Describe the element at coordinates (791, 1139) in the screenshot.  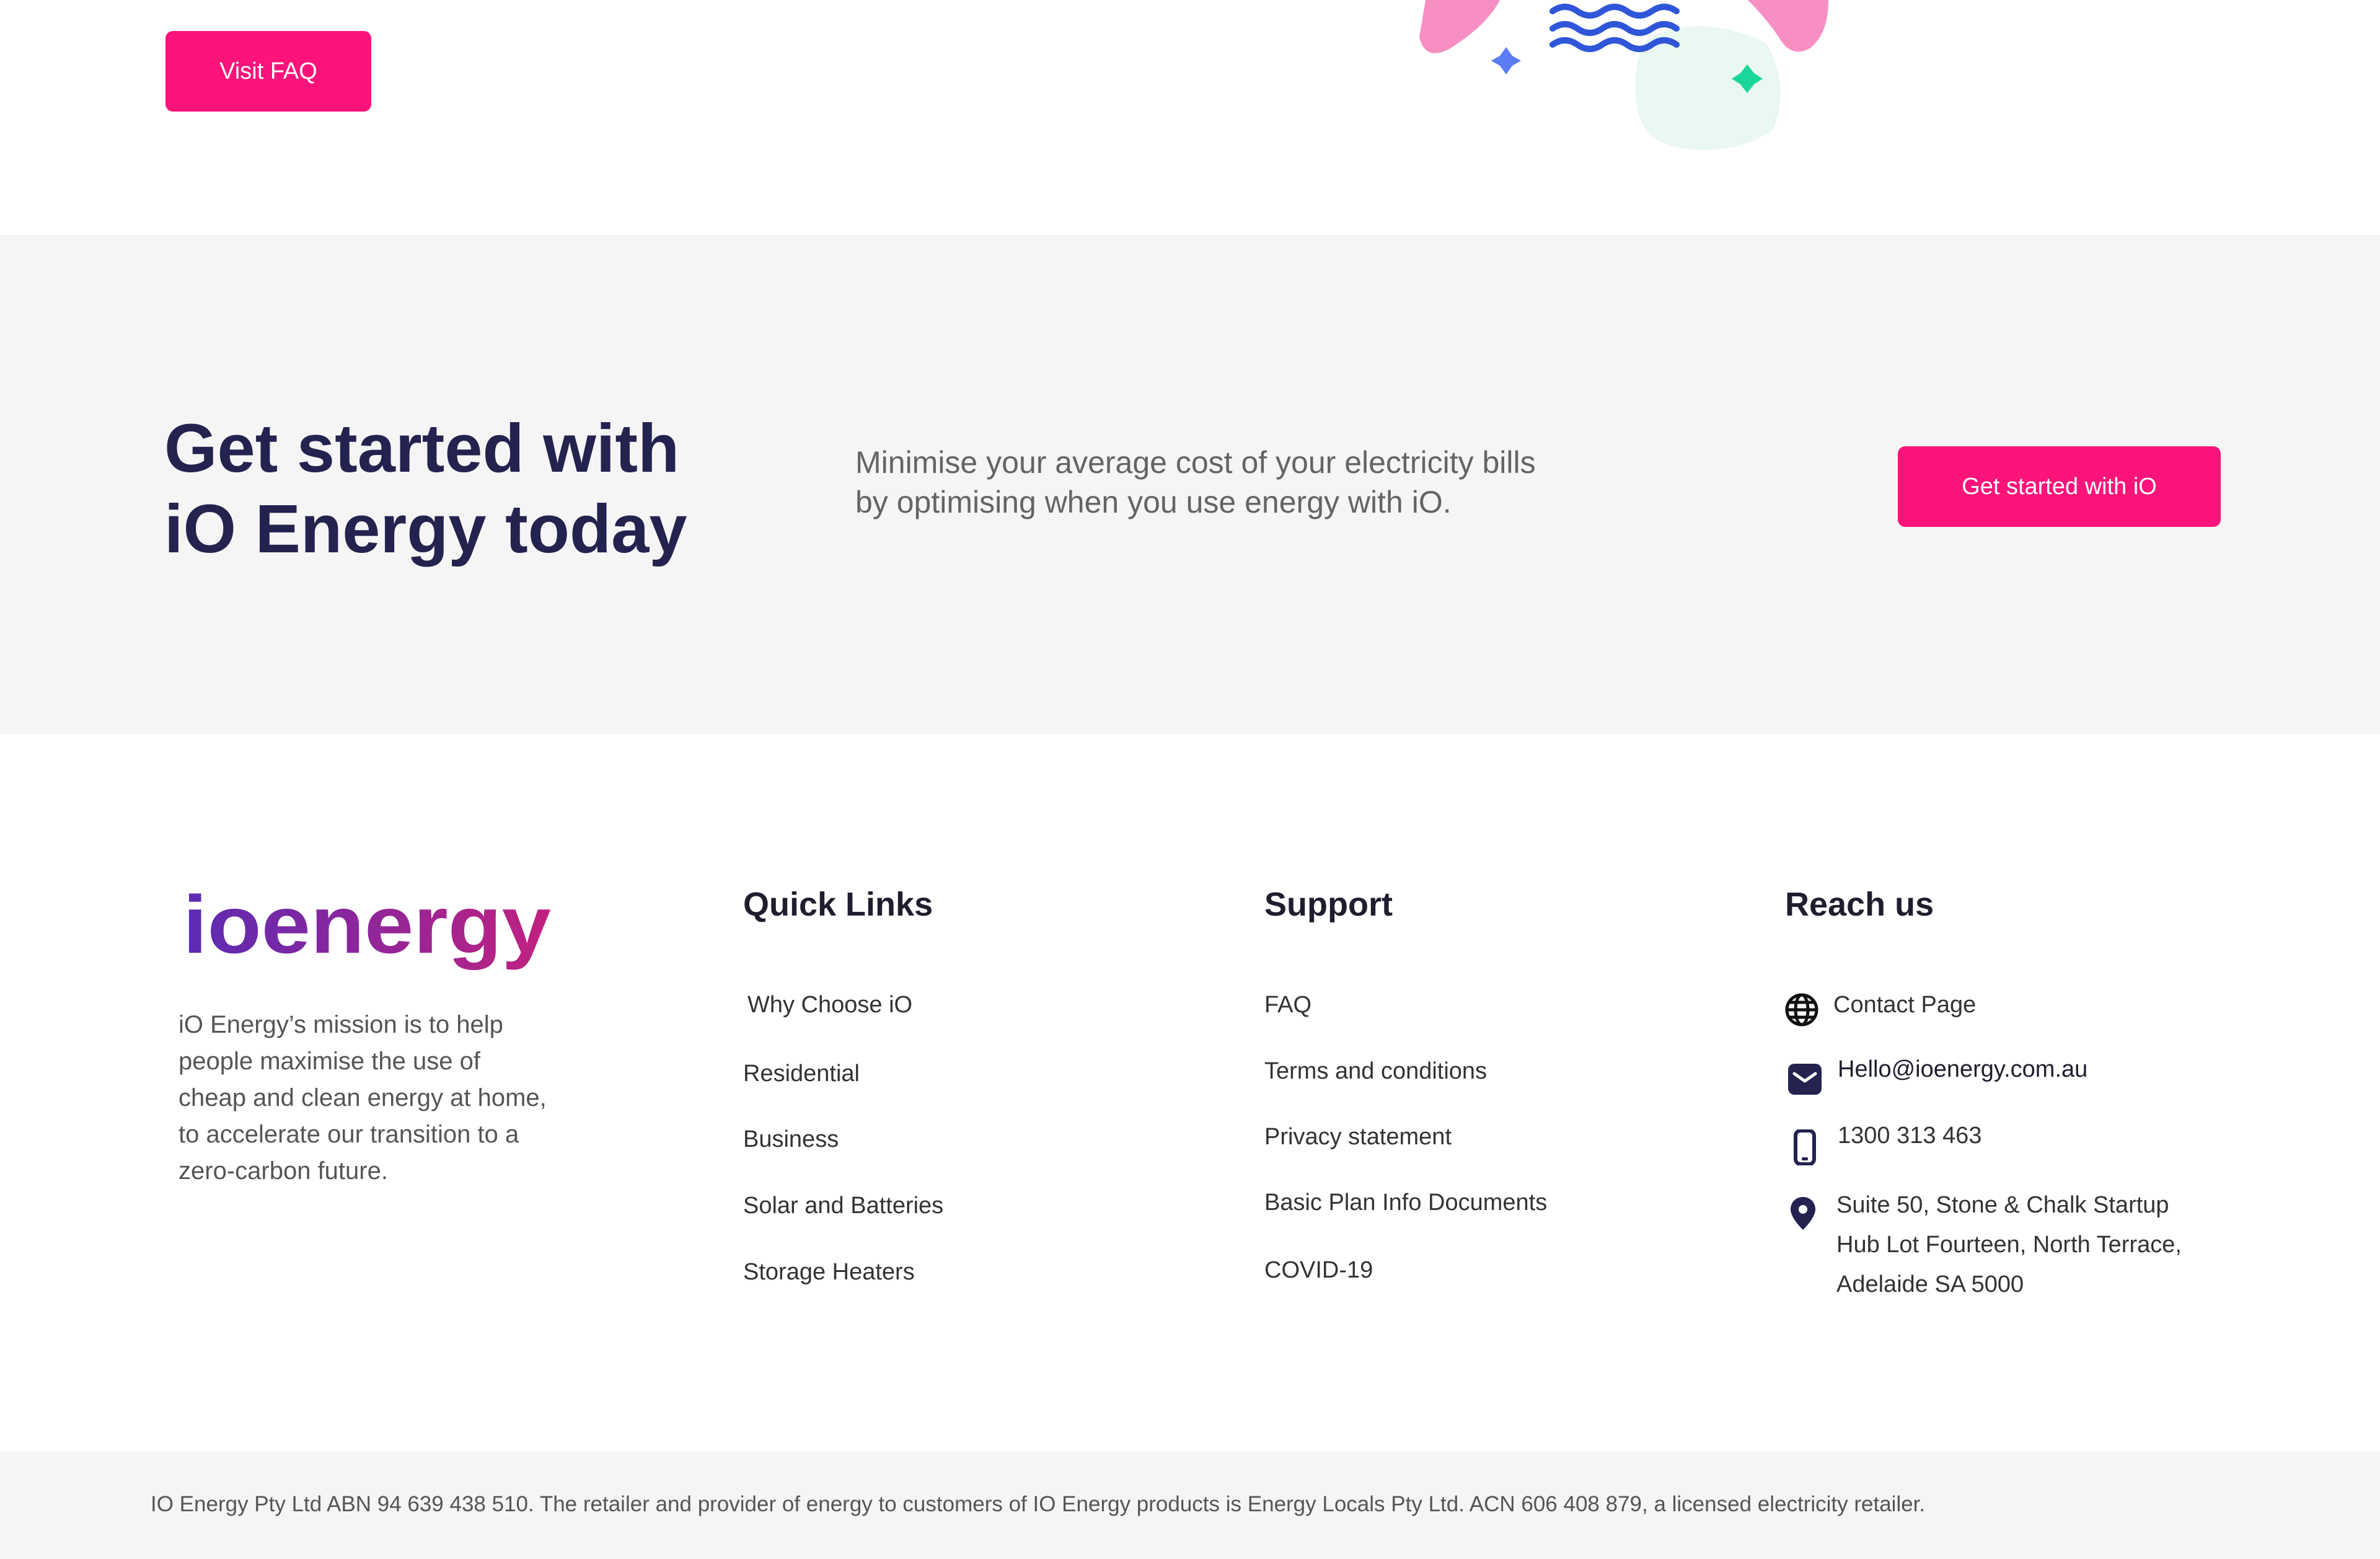
I see `footer-link-business: Business` at that location.